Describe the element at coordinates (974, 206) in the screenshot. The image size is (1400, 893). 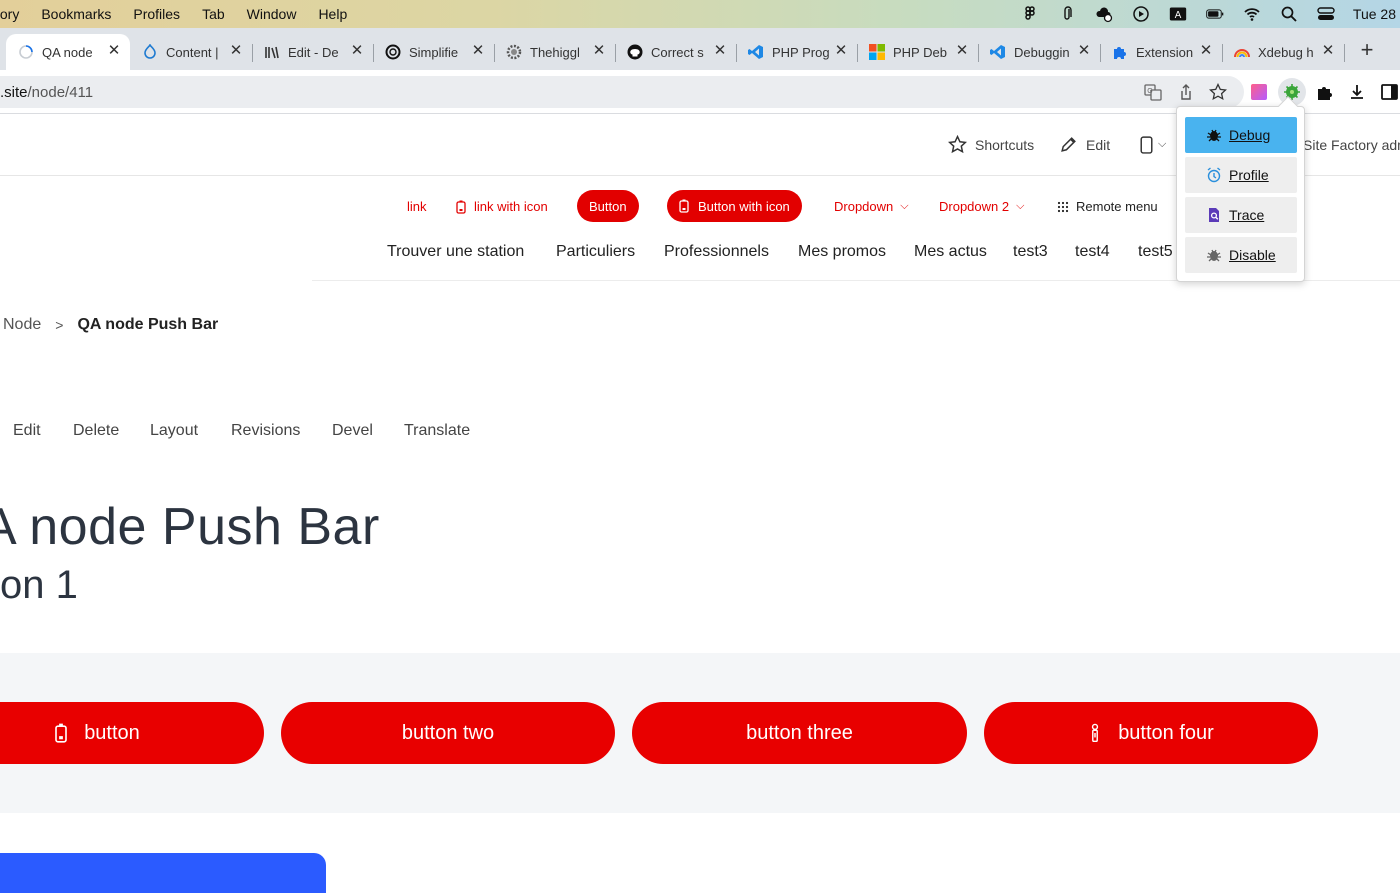
I see `nav-dropdown-2-label: Dropdown 2` at that location.